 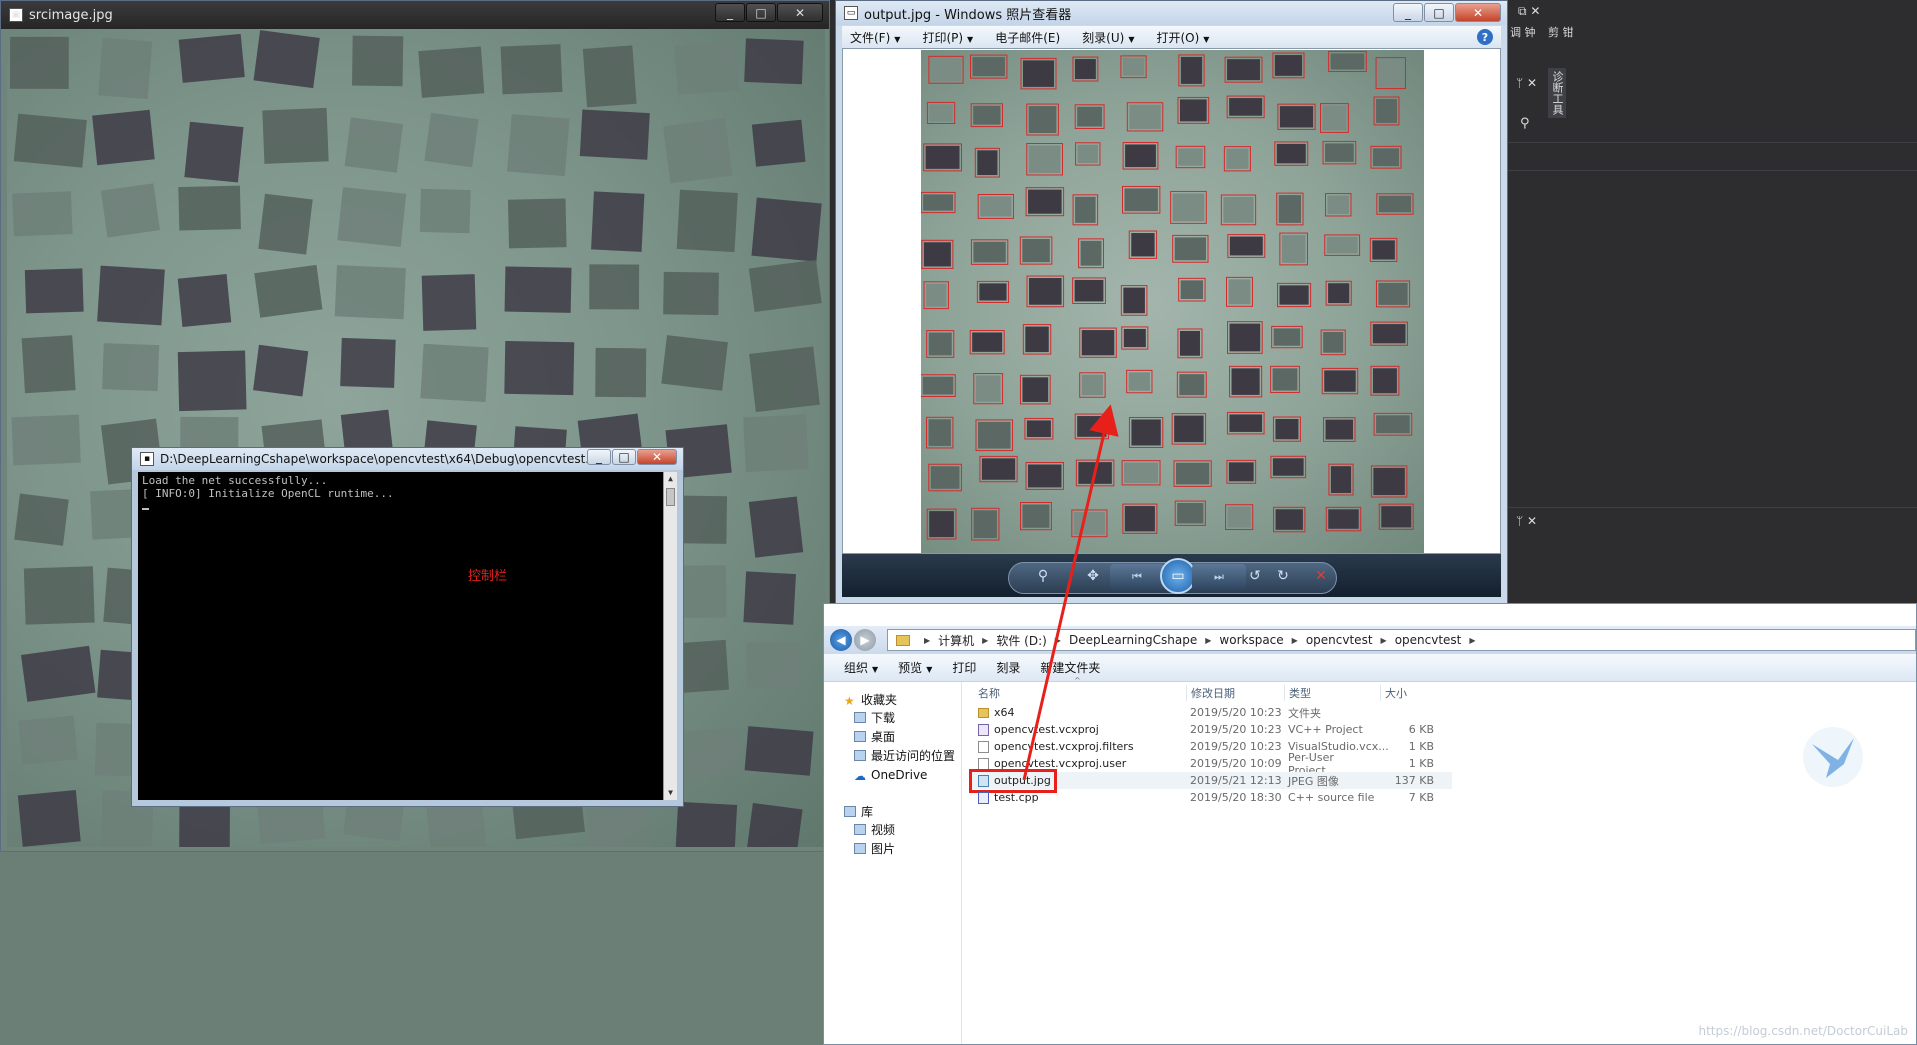 I want to click on next-button: ⏭, so click(x=1219, y=577).